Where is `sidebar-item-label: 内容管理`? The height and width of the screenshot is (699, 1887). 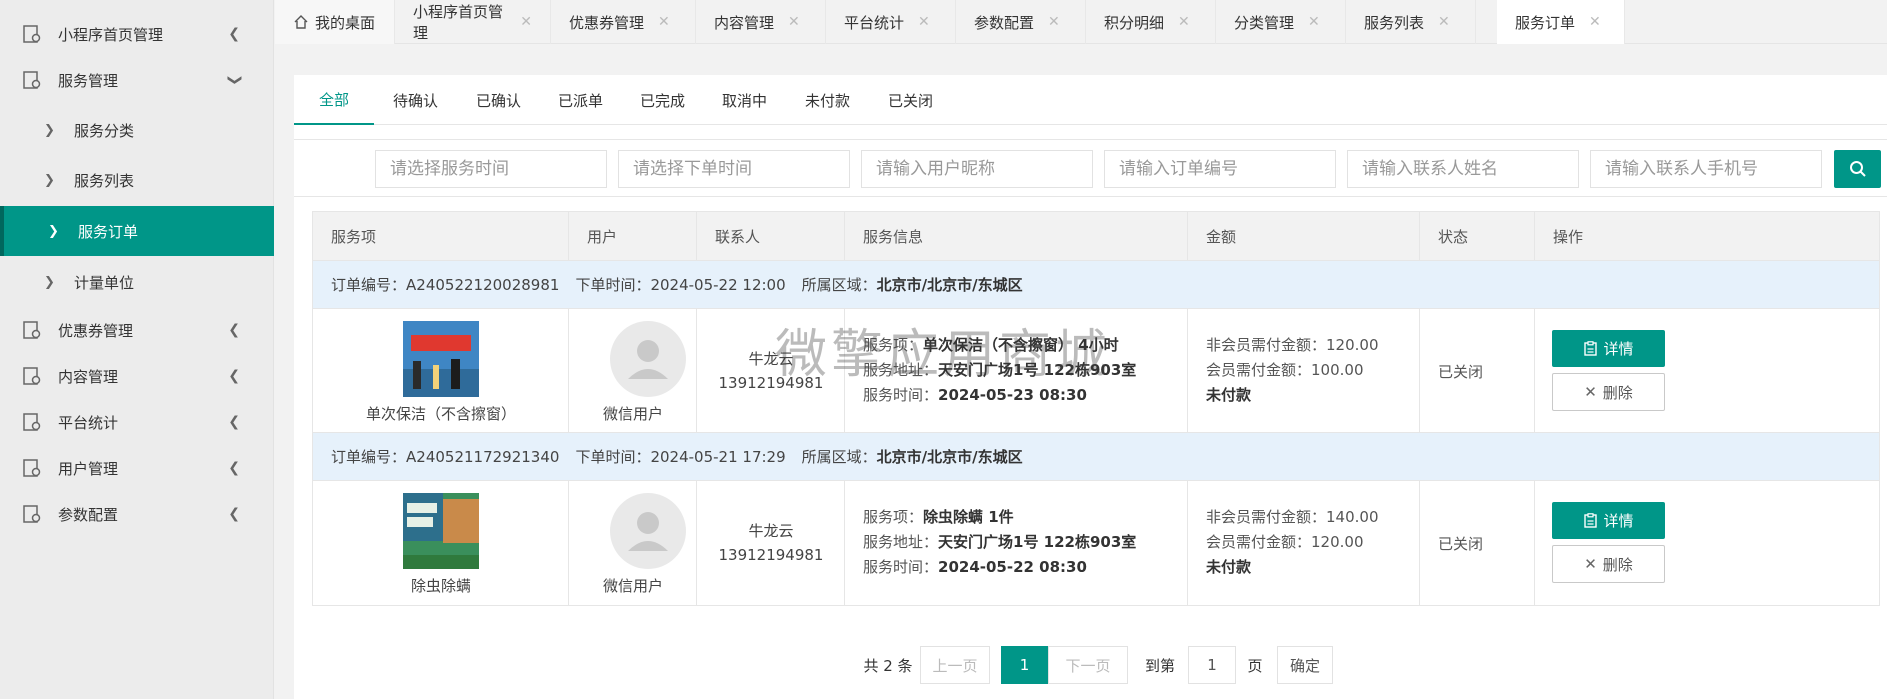 sidebar-item-label: 内容管理 is located at coordinates (88, 376).